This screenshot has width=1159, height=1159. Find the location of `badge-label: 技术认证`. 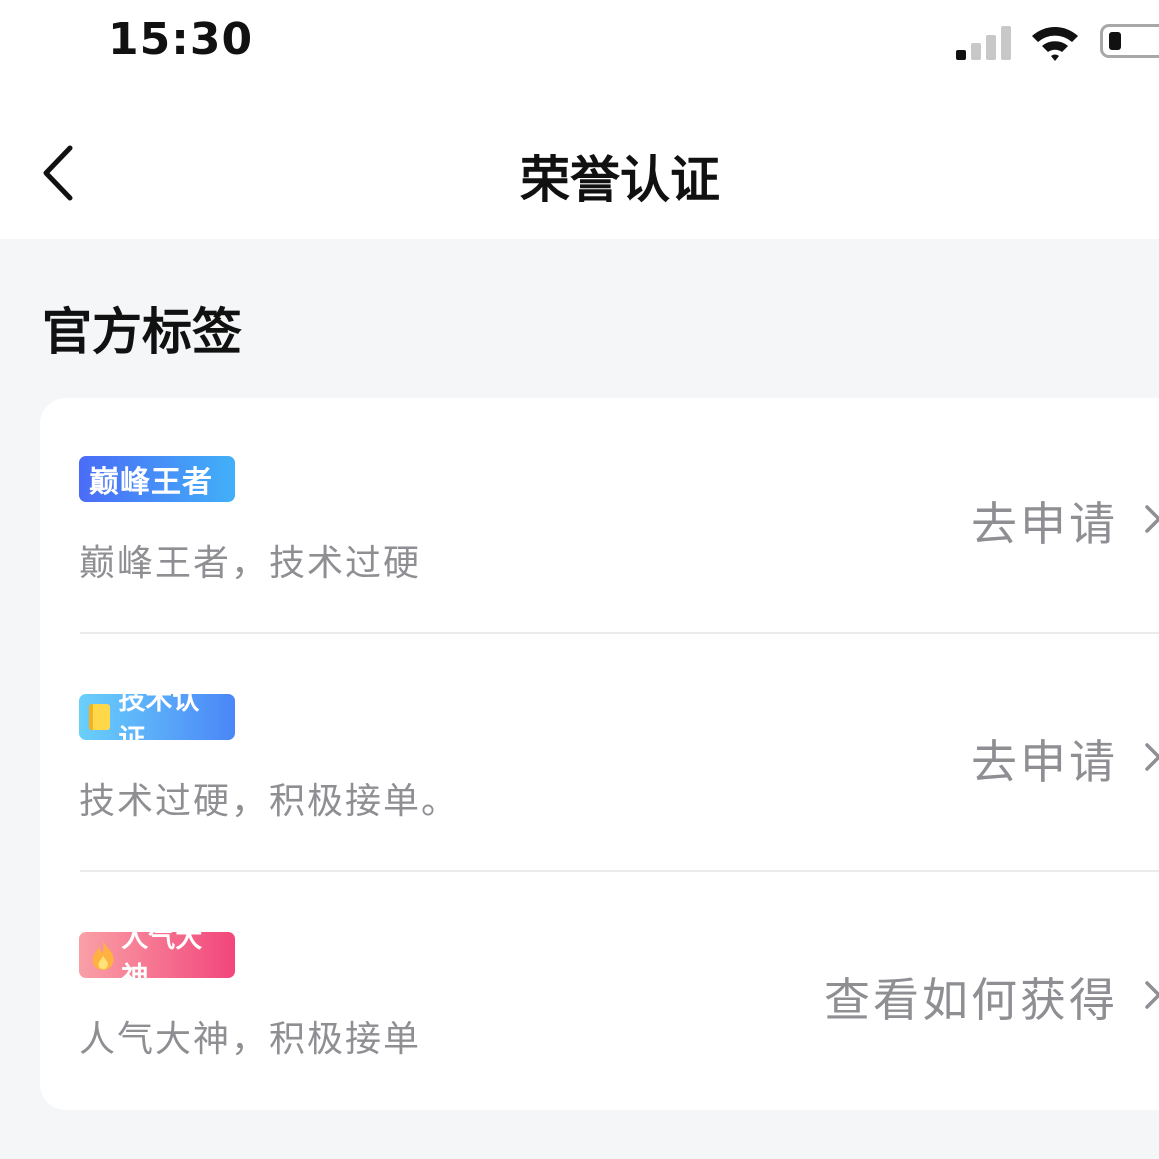

badge-label: 技术认证 is located at coordinates (159, 720).